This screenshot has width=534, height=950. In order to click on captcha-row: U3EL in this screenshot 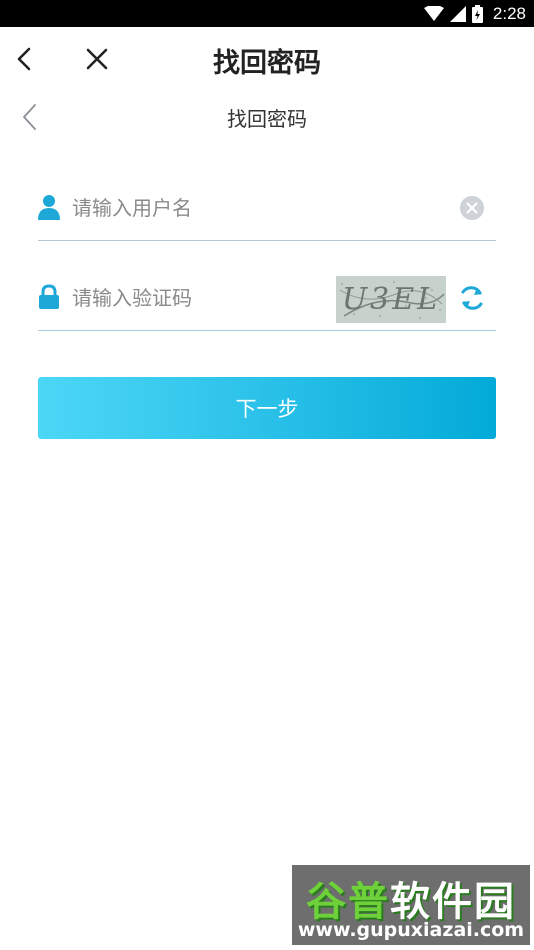, I will do `click(267, 298)`.